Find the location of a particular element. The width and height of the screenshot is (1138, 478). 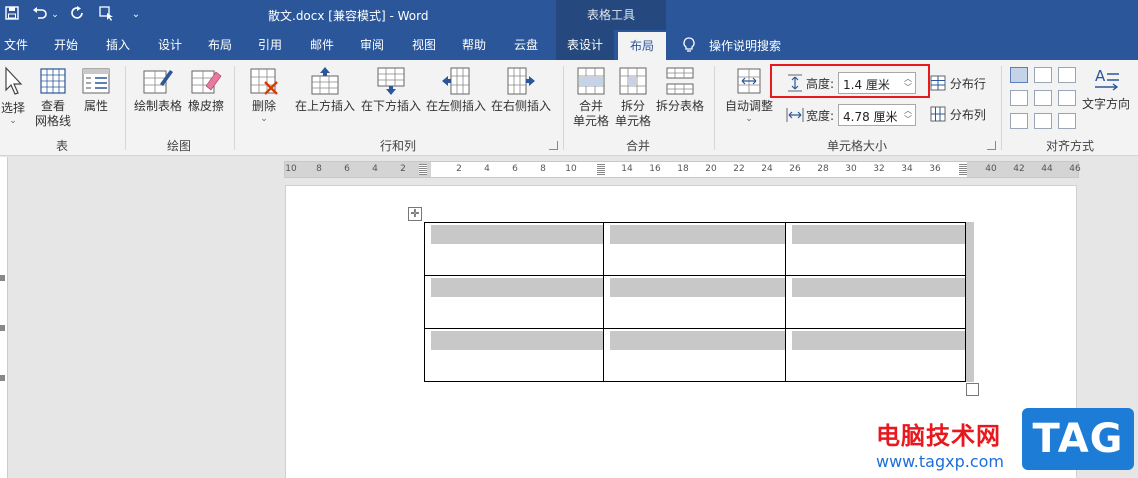

tab-insert: 插入 is located at coordinates (118, 45).